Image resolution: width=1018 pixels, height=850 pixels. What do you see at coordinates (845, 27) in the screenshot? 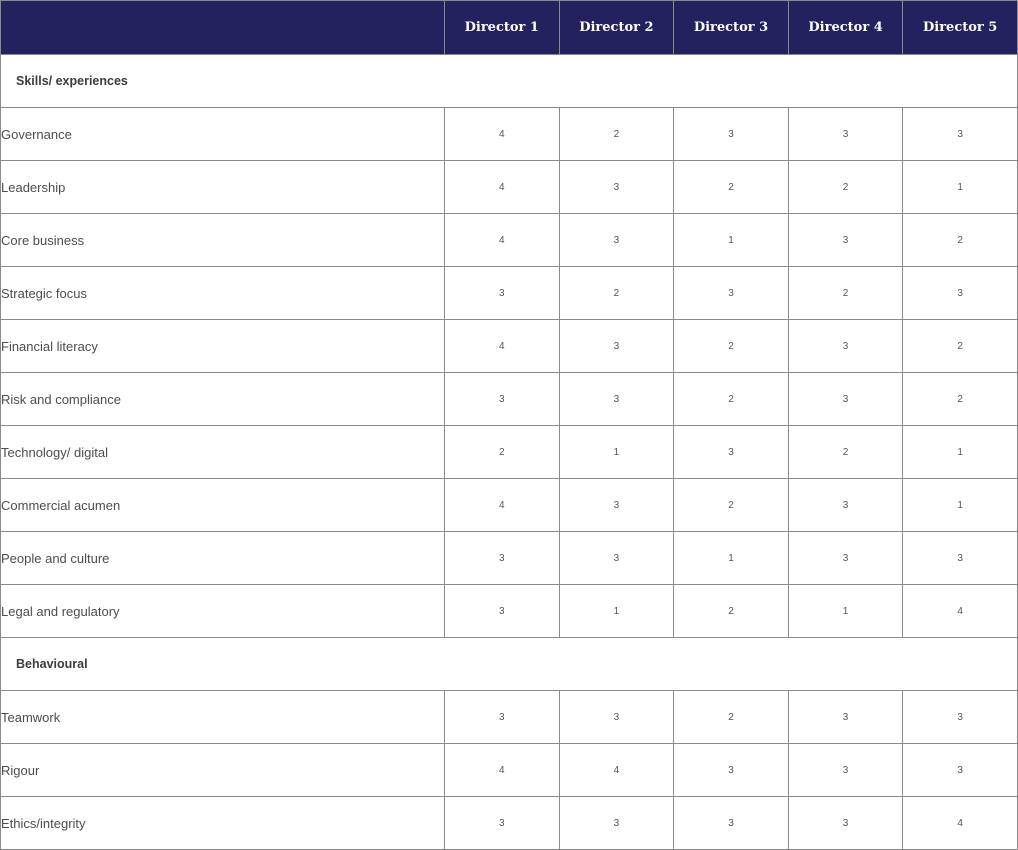
I see `column-header-director-4: Director 4` at bounding box center [845, 27].